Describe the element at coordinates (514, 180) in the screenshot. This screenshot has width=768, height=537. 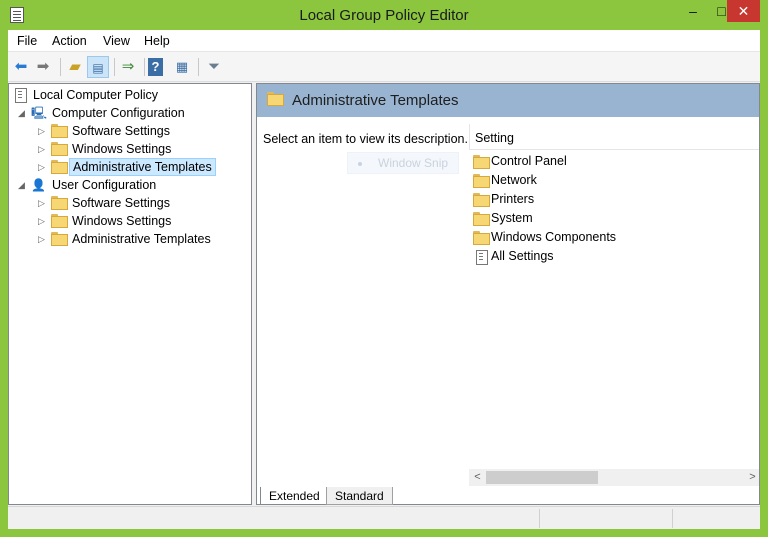
I see `list-item-label: Network` at that location.